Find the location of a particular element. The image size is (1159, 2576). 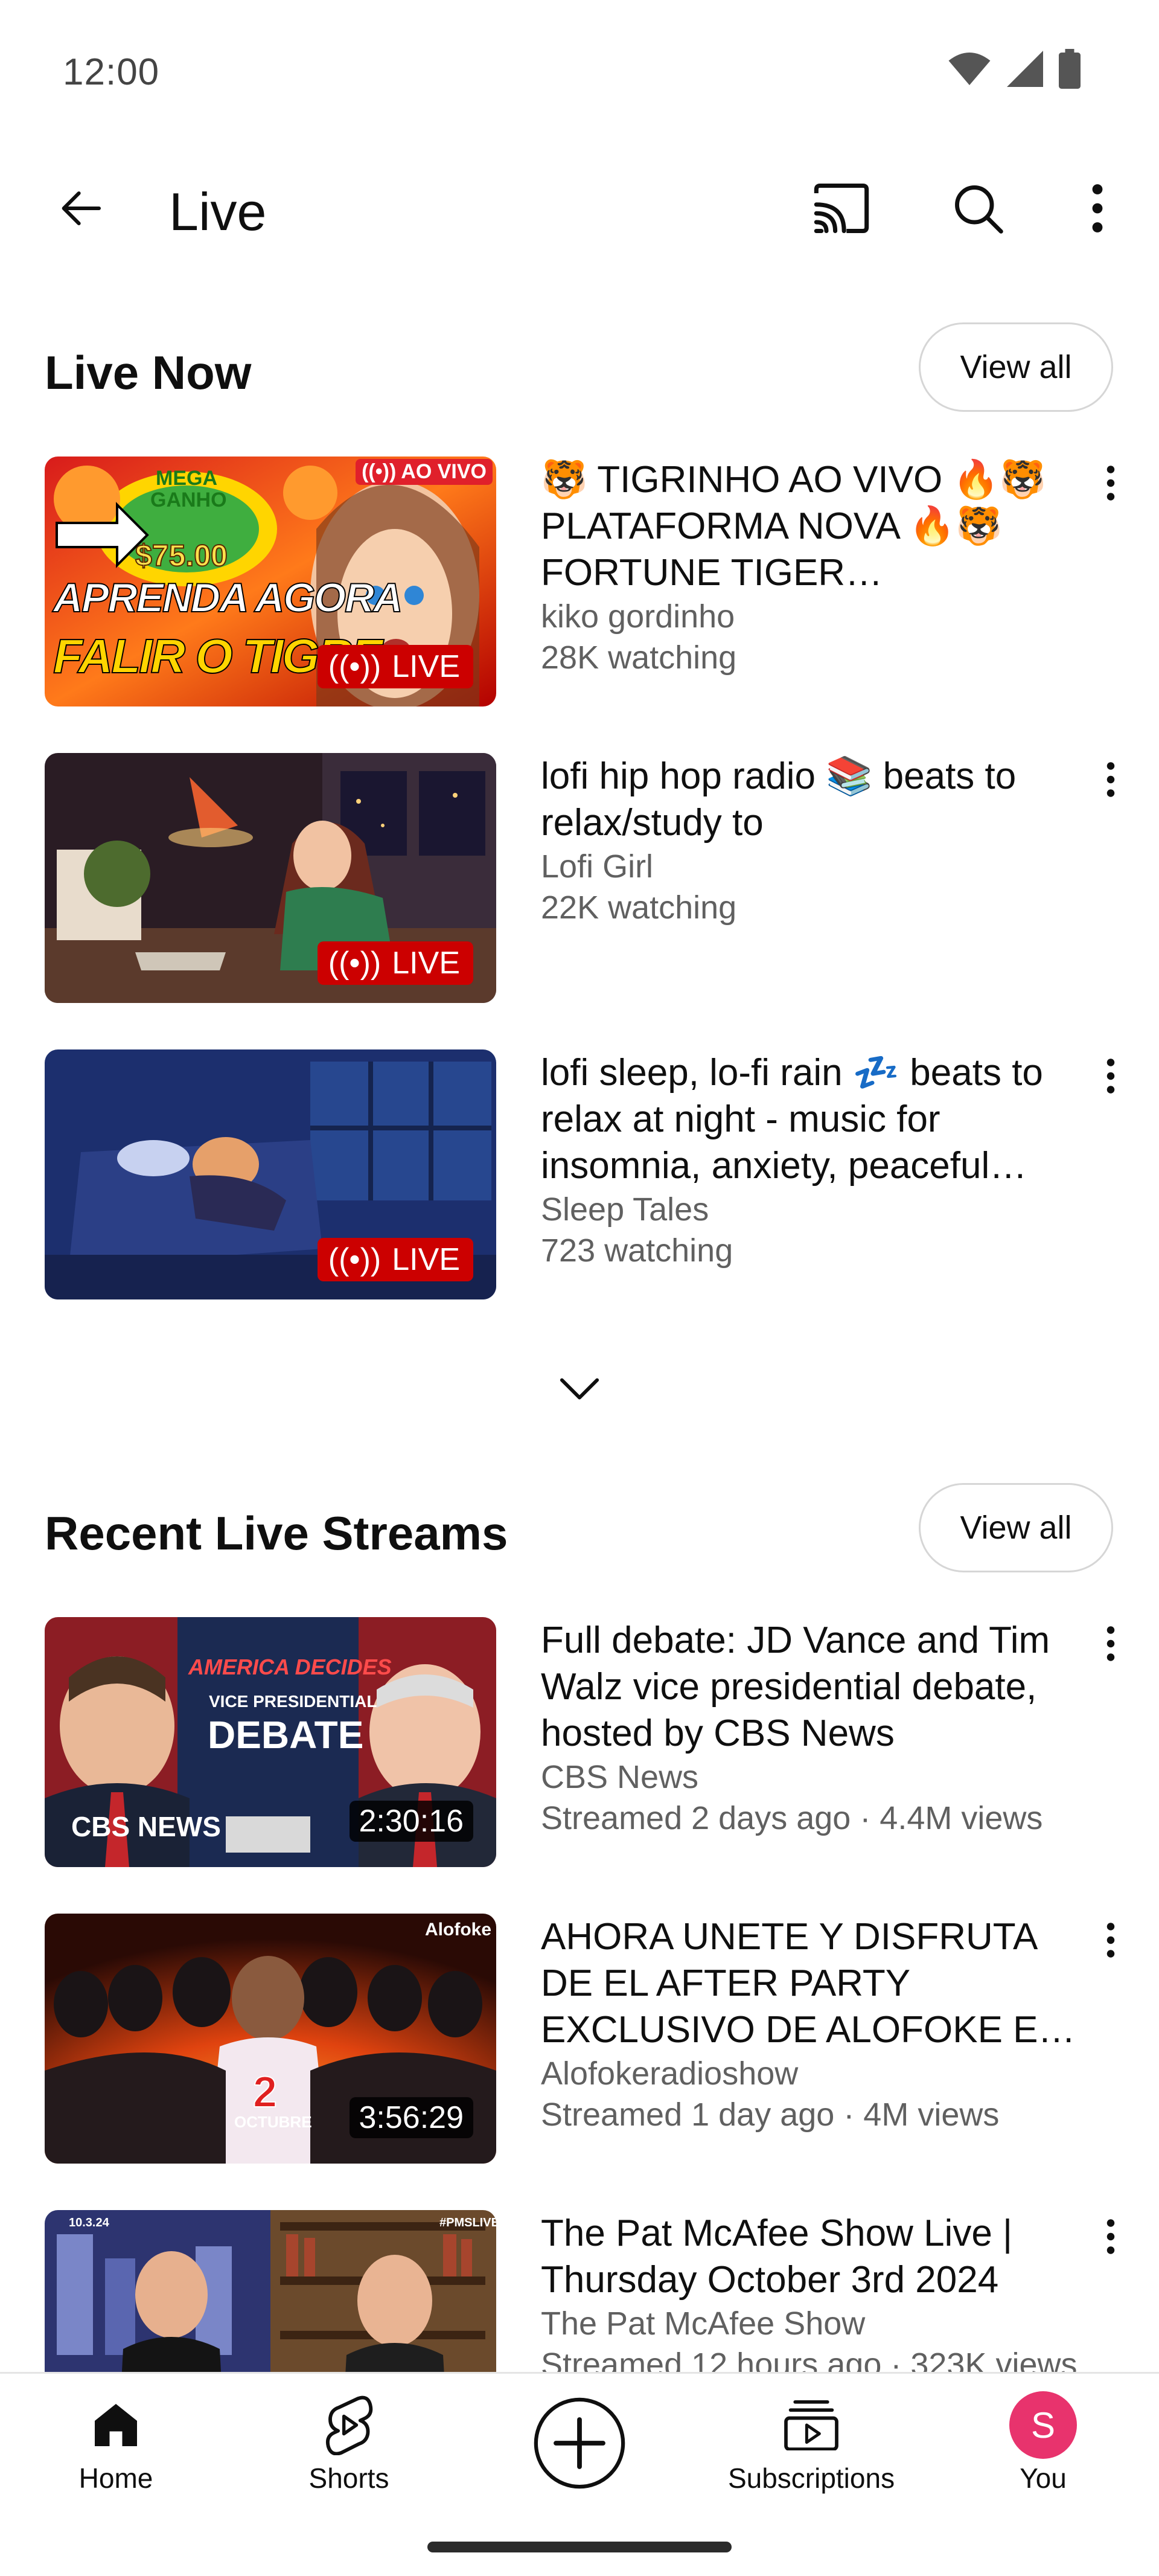

thumb-date-text: 10.3.24 is located at coordinates (89, 2222).